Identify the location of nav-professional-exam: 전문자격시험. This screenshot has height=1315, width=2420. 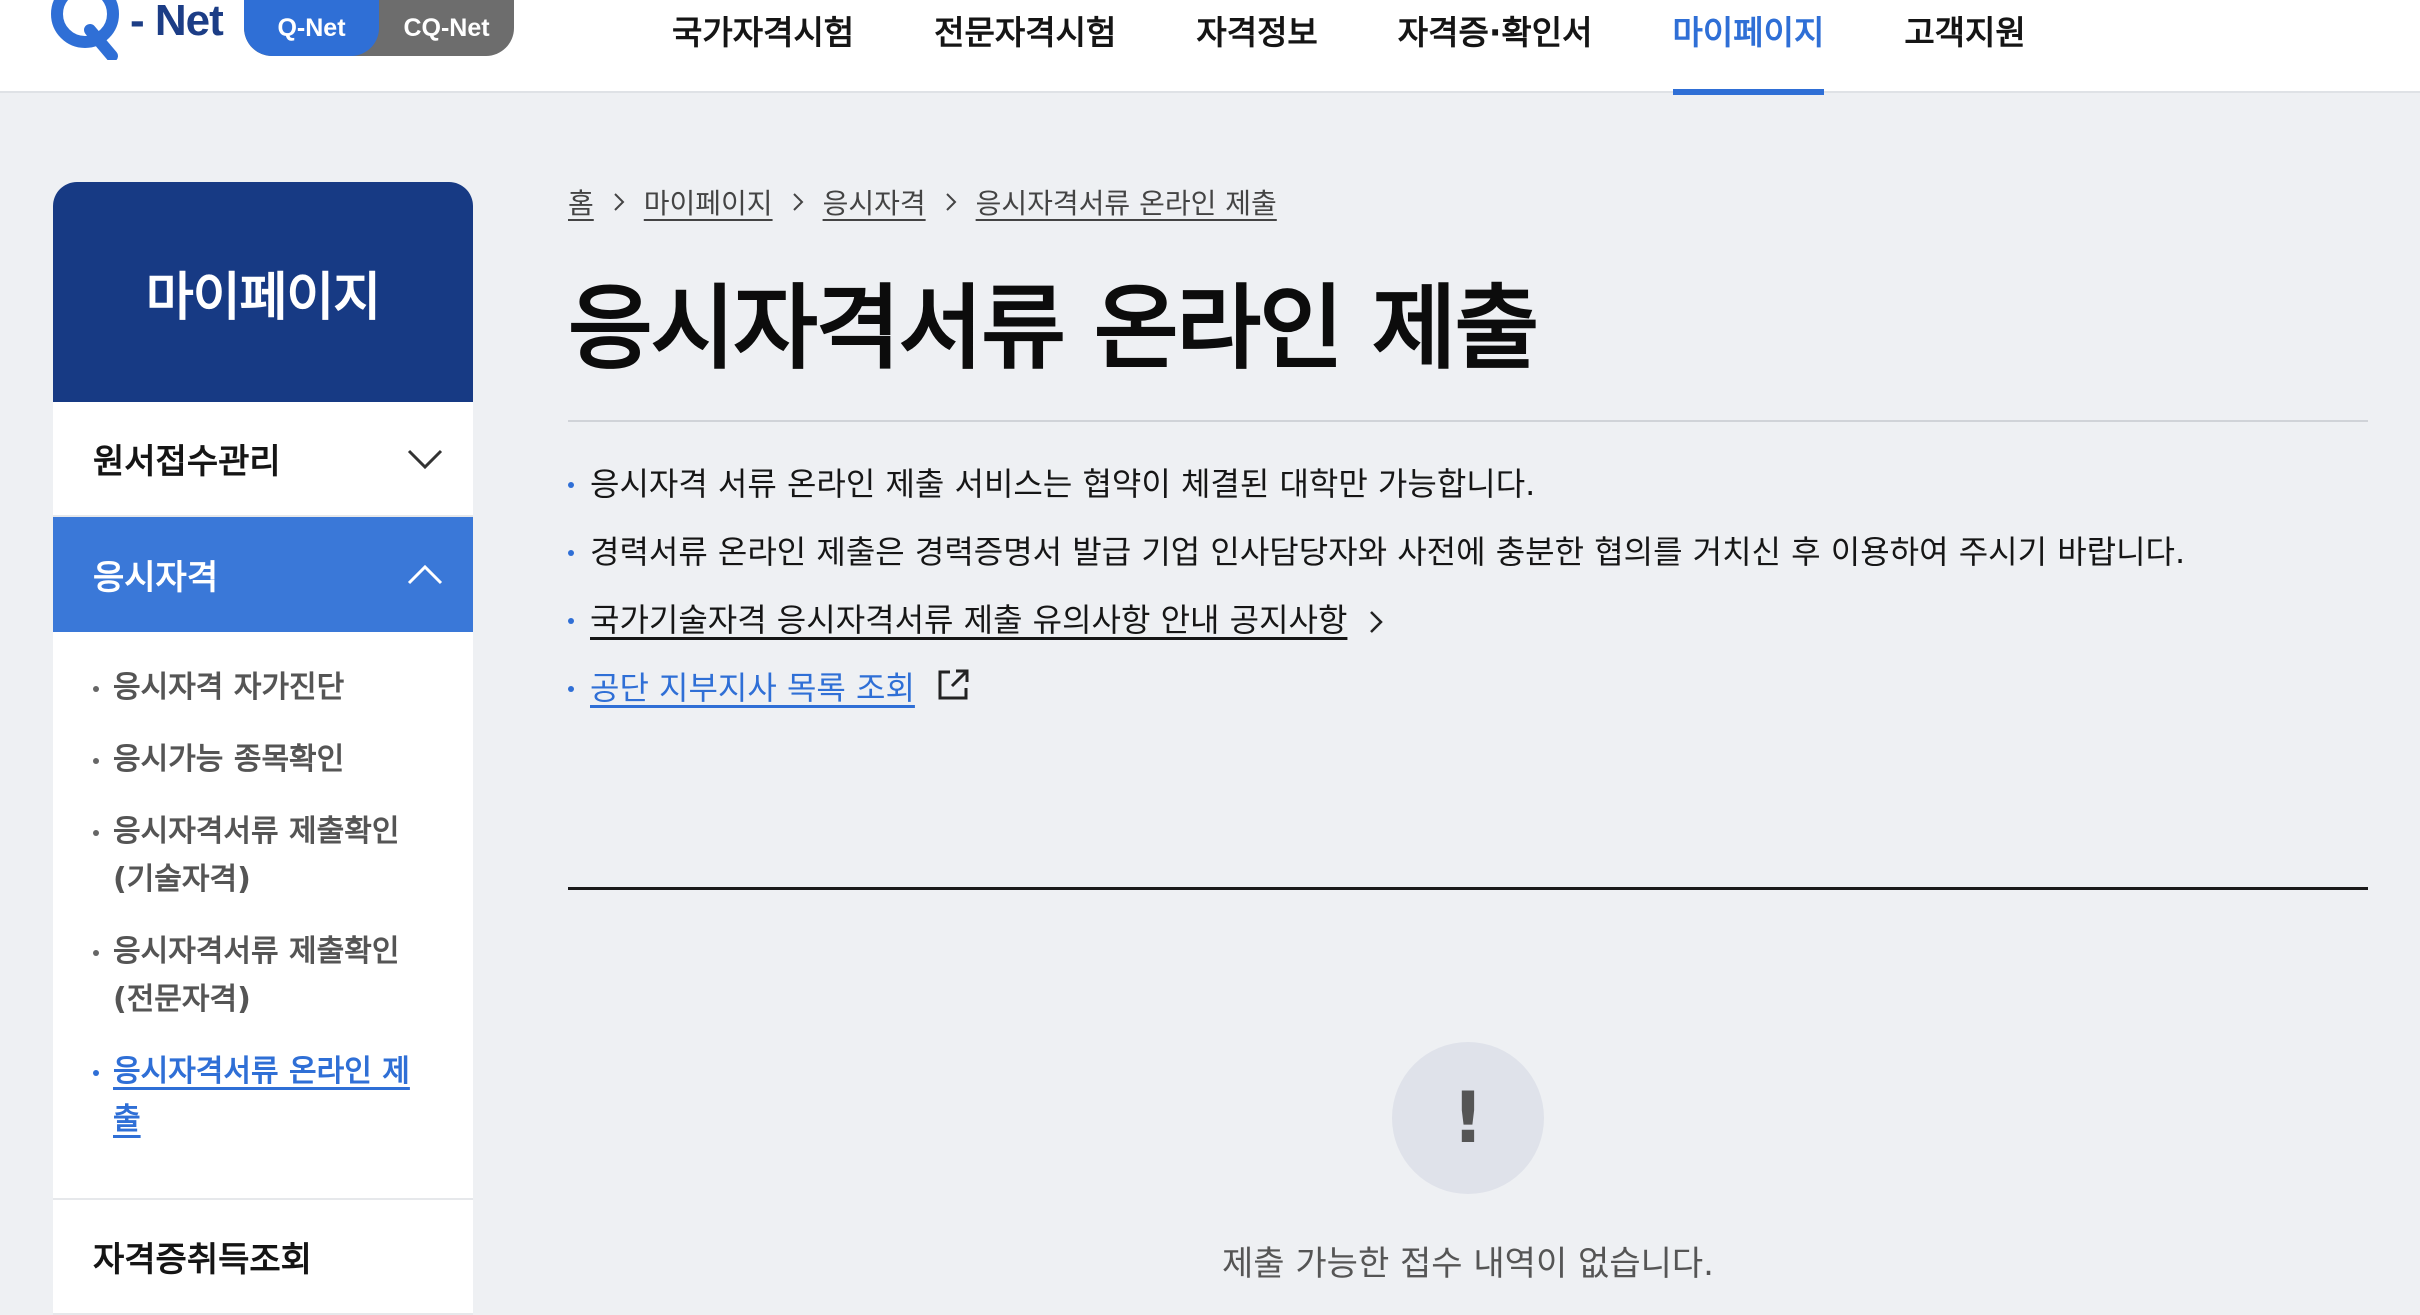
(1025, 46).